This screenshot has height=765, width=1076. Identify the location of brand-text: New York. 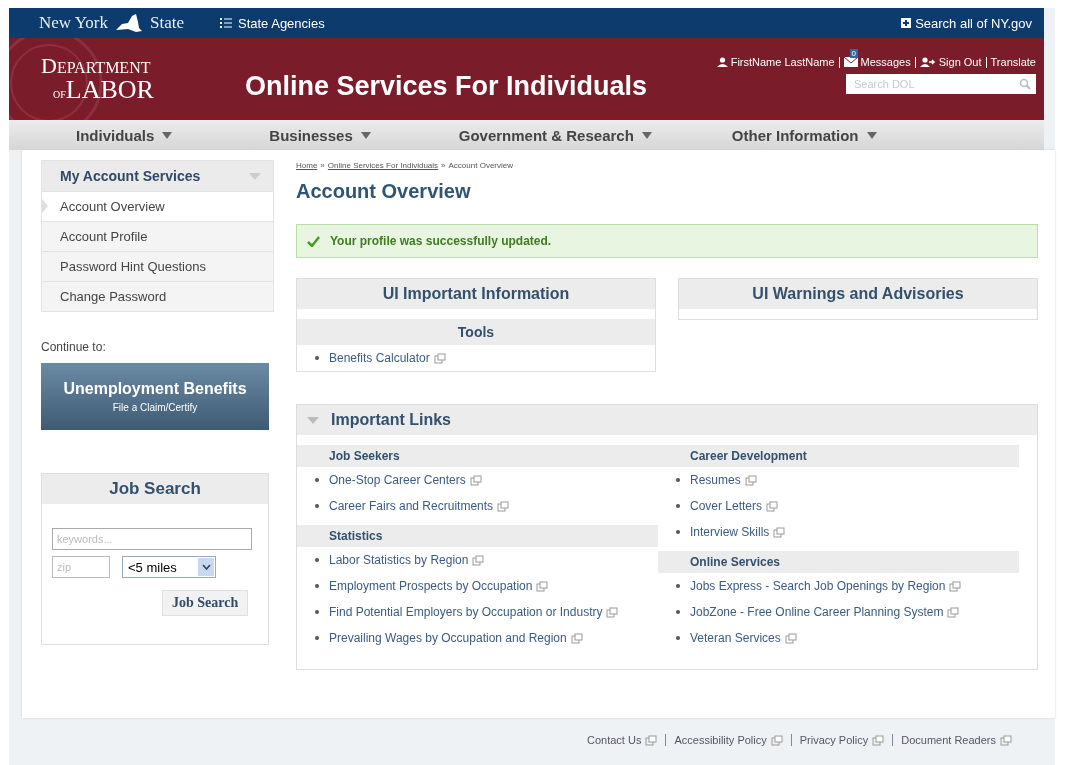
(73, 23).